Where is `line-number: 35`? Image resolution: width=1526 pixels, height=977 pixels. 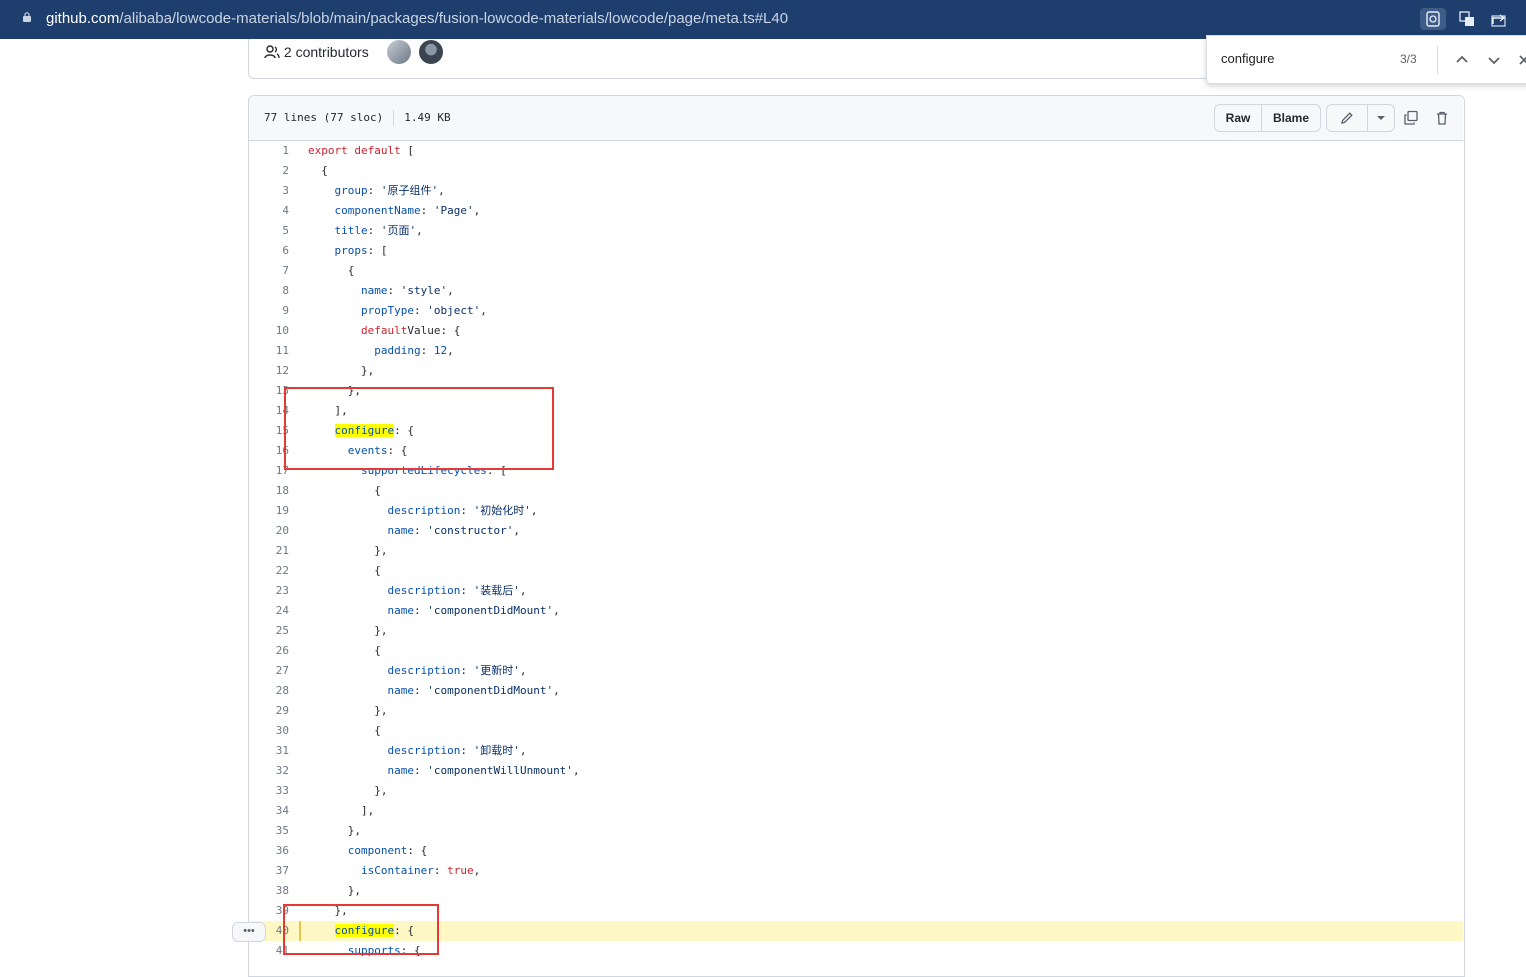 line-number: 35 is located at coordinates (269, 831).